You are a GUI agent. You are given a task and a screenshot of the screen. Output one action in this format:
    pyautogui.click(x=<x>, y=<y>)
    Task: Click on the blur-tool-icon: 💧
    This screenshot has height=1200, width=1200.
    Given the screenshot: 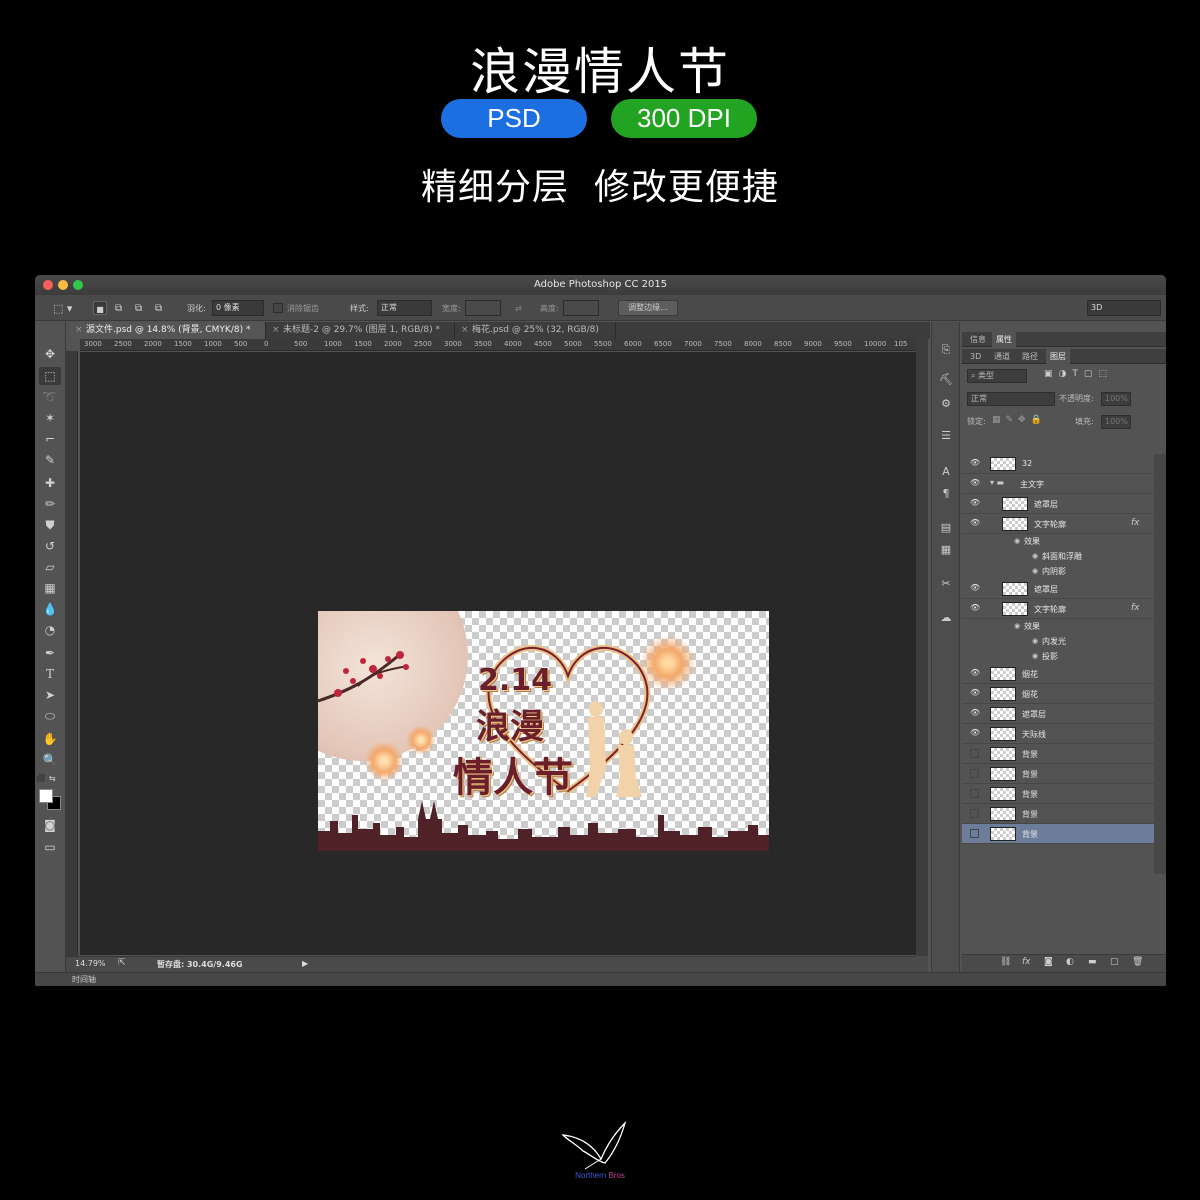 What is the action you would take?
    pyautogui.click(x=50, y=609)
    